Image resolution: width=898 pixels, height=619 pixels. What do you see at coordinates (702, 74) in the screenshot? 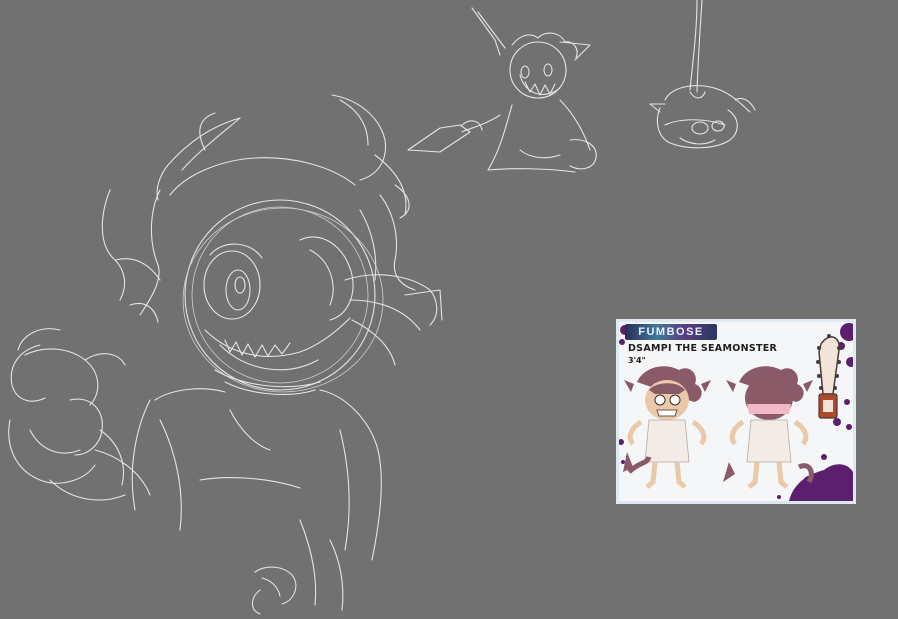
I see `hanging-creature-sketch` at bounding box center [702, 74].